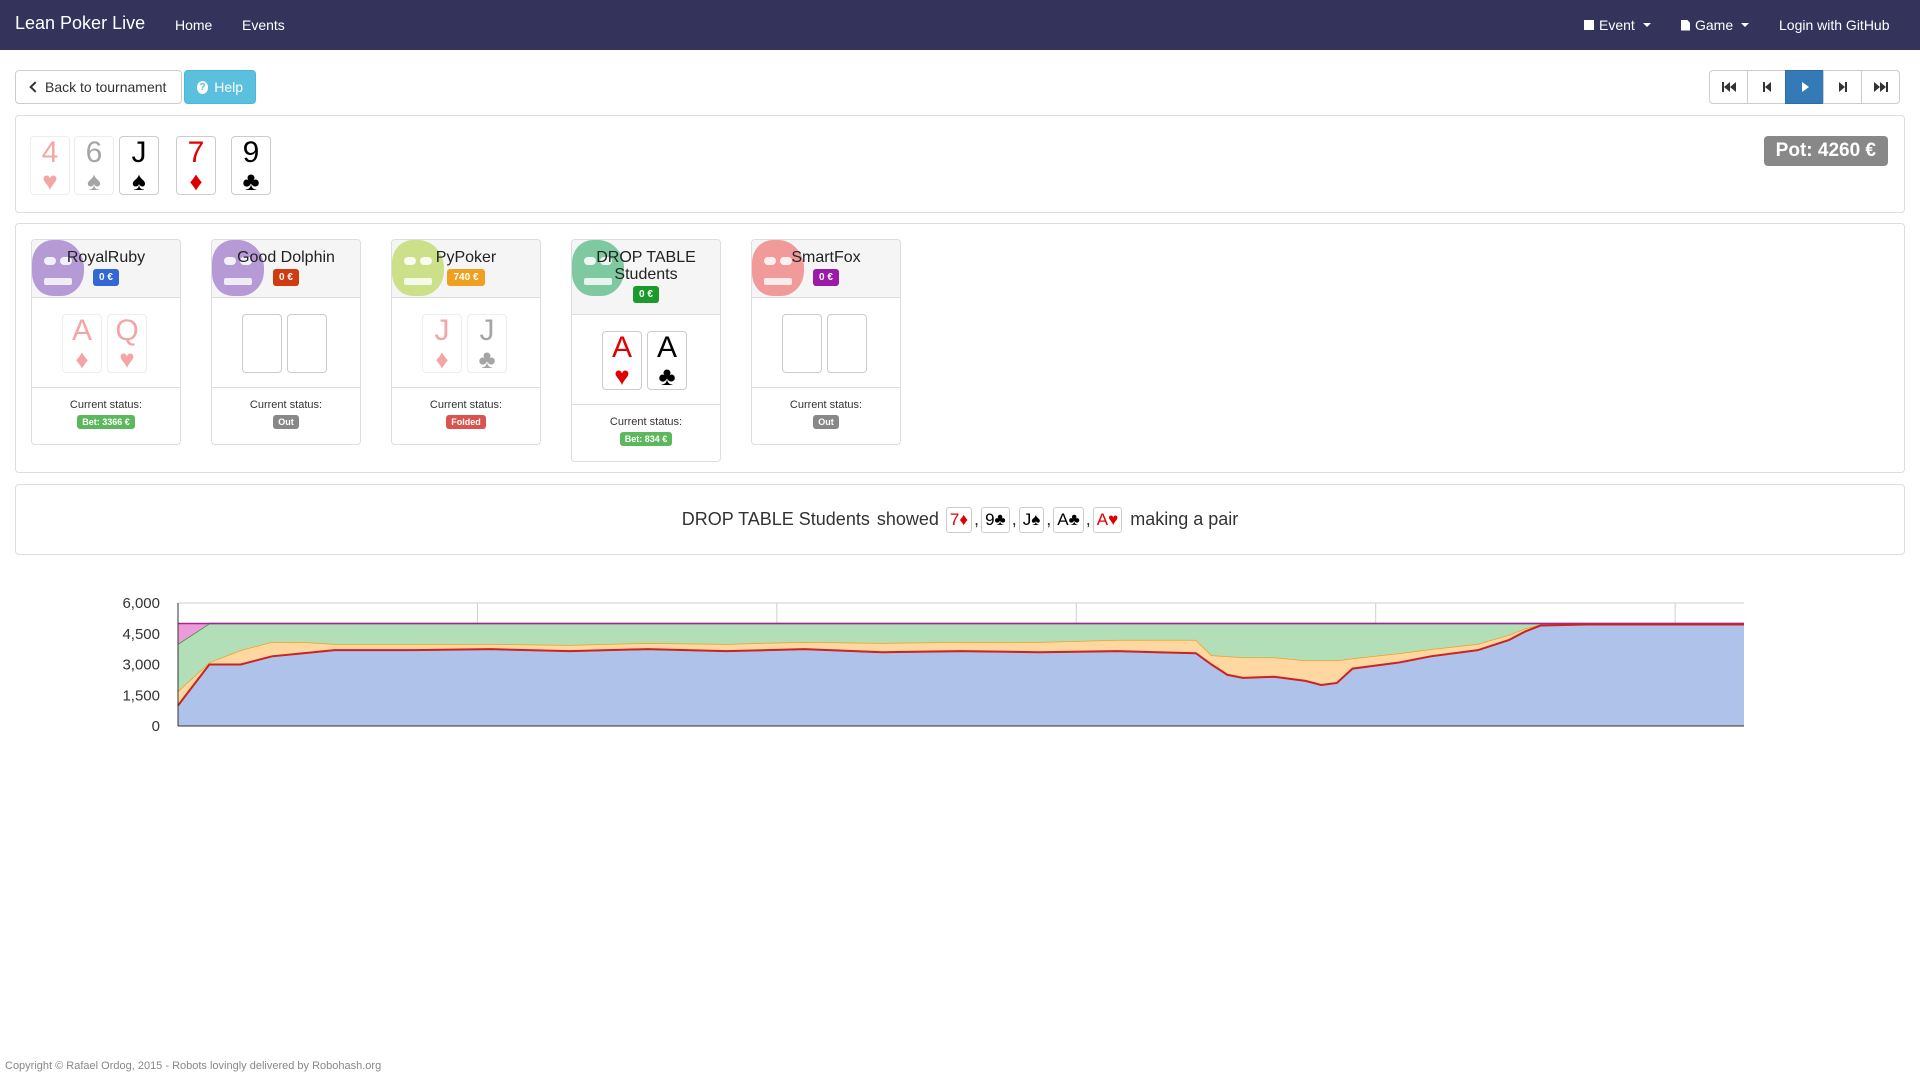 The height and width of the screenshot is (1080, 1920). I want to click on hole-cards: A ♥ A ♣, so click(646, 360).